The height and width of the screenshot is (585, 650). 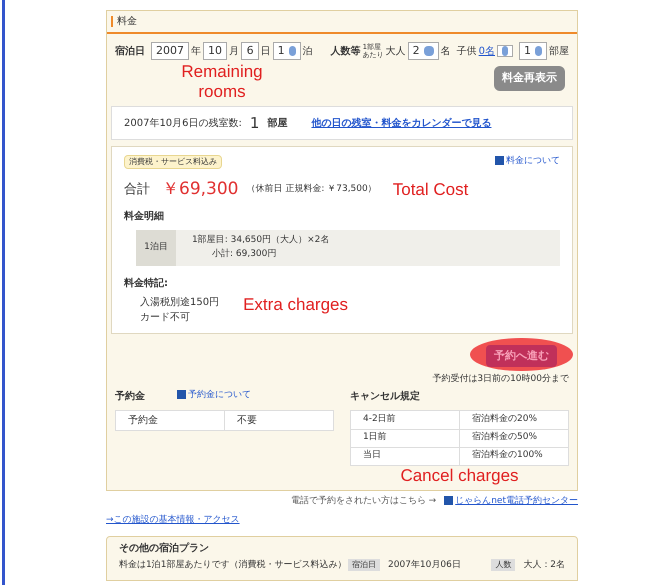 I want to click on tax-badge: 消費税・サービス料込み, so click(x=173, y=162).